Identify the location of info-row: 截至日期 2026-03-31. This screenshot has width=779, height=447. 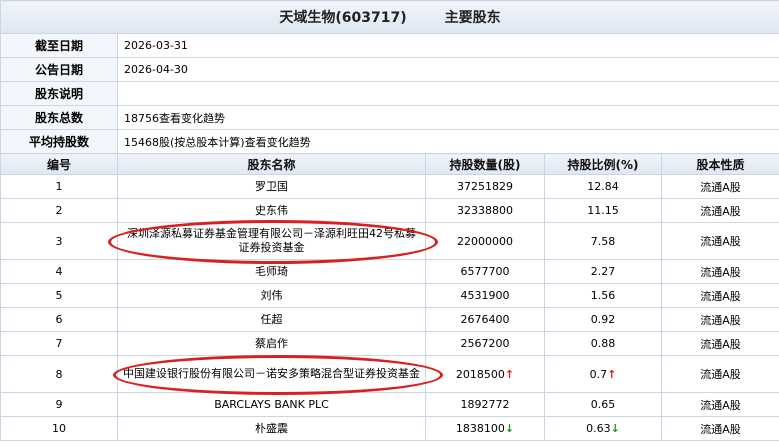
(389, 45).